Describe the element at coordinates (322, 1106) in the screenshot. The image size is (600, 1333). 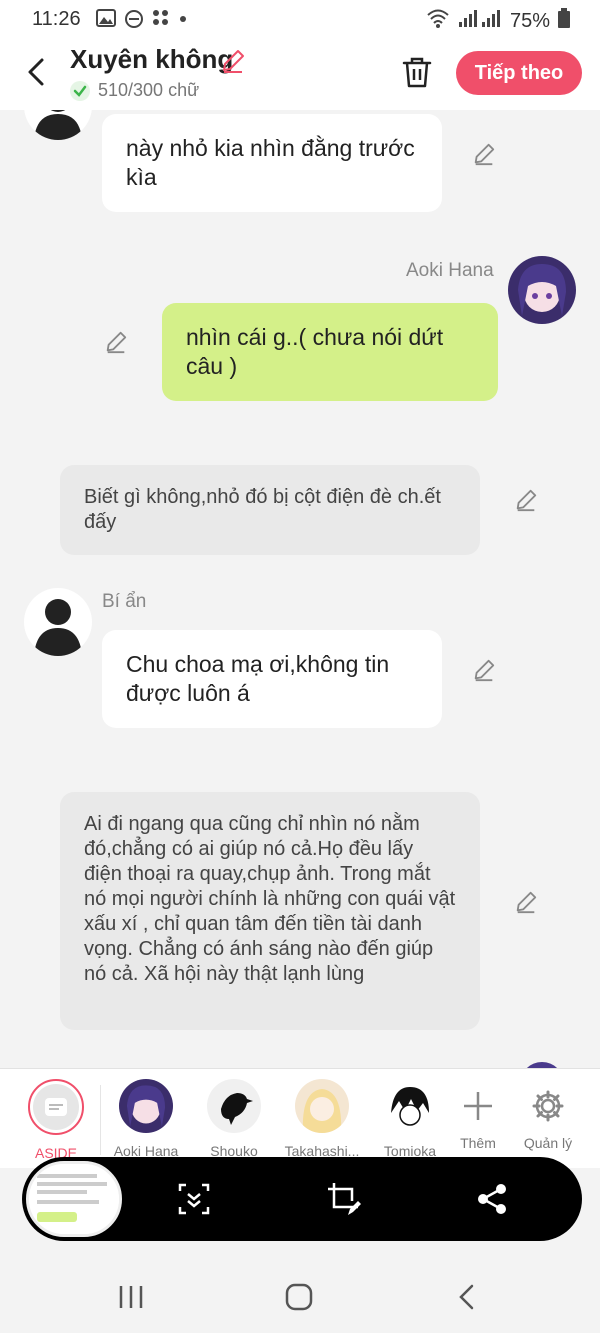
I see `blonde-avatar` at that location.